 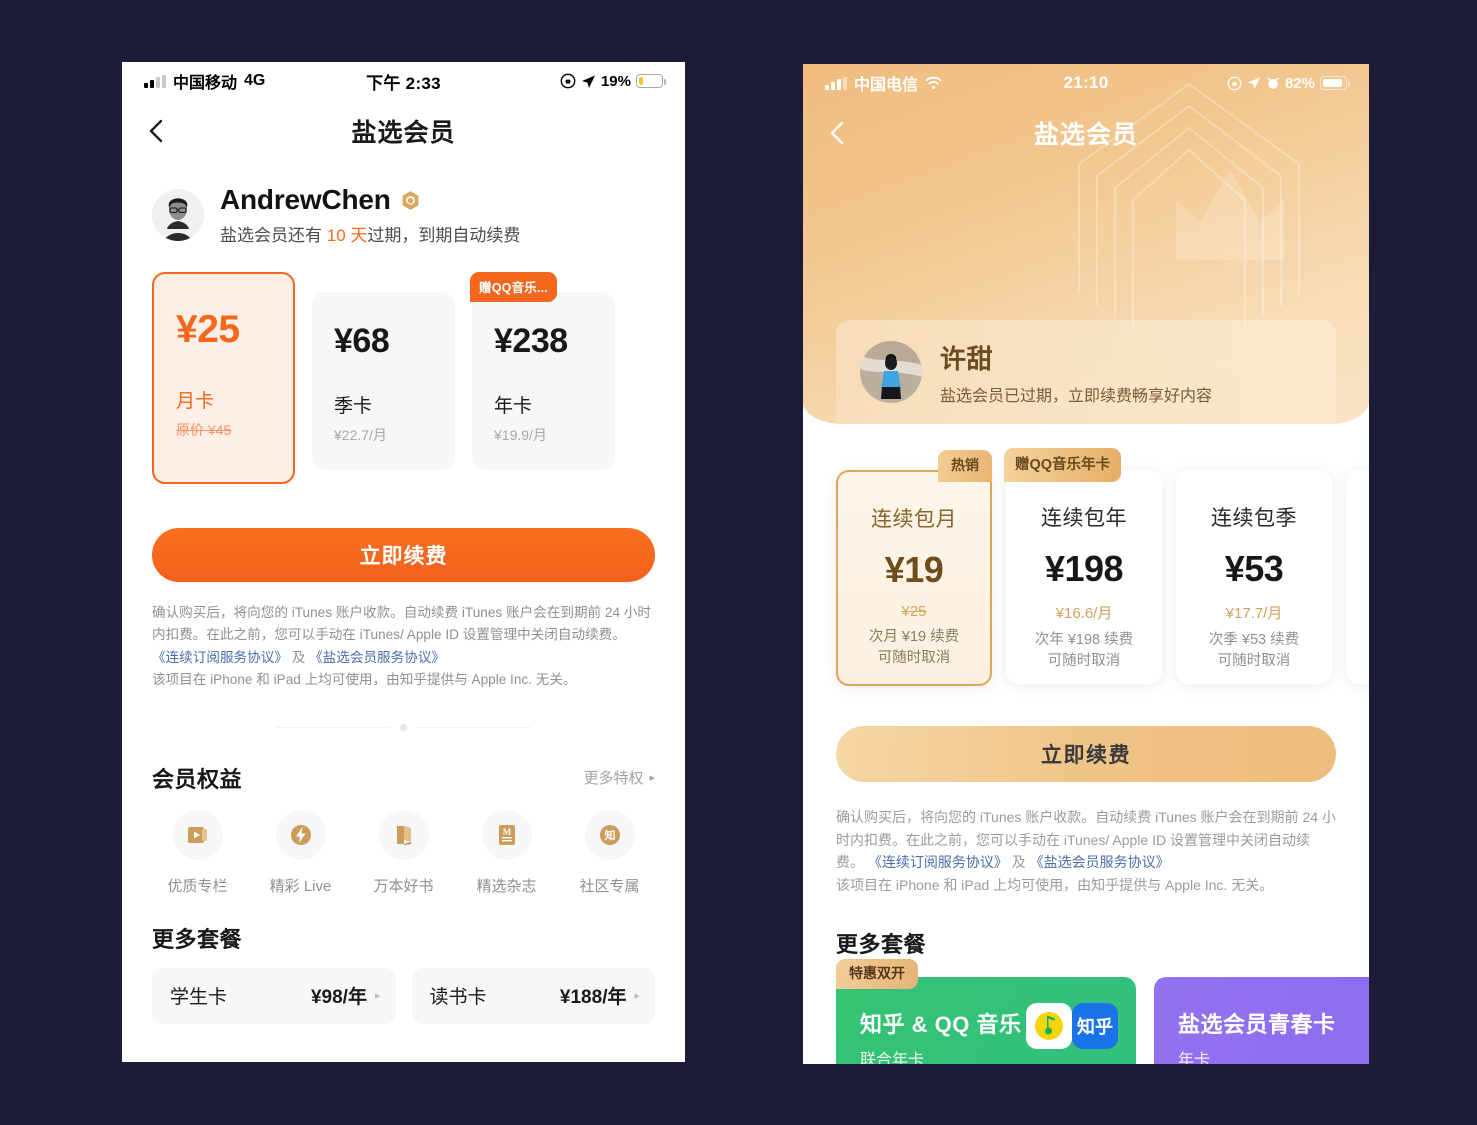 I want to click on benefit-label: 万本好书, so click(x=403, y=886).